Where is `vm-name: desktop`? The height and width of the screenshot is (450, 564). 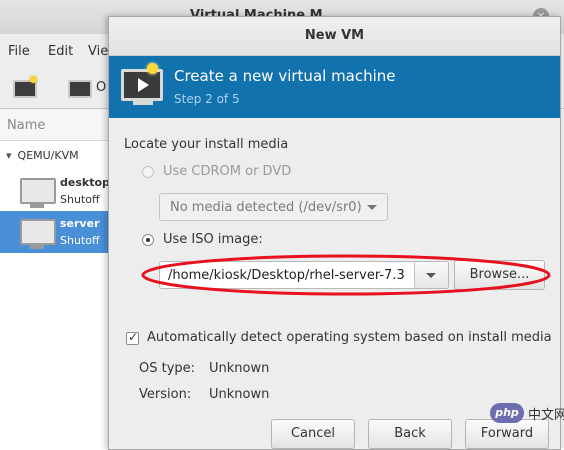
vm-name: desktop is located at coordinates (85, 182).